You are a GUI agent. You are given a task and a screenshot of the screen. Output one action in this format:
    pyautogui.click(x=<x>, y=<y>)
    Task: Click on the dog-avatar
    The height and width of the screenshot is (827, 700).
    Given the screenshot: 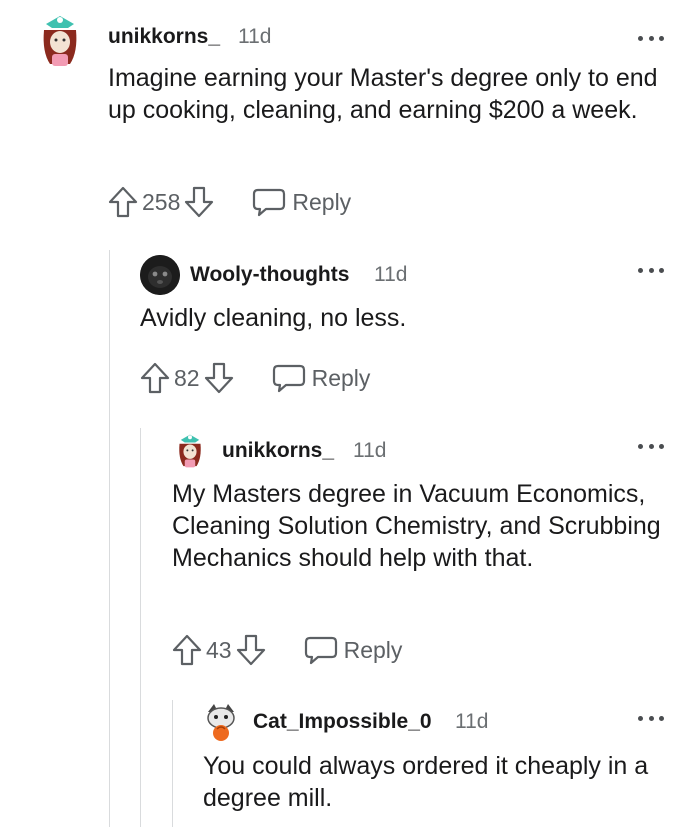 What is the action you would take?
    pyautogui.click(x=160, y=275)
    